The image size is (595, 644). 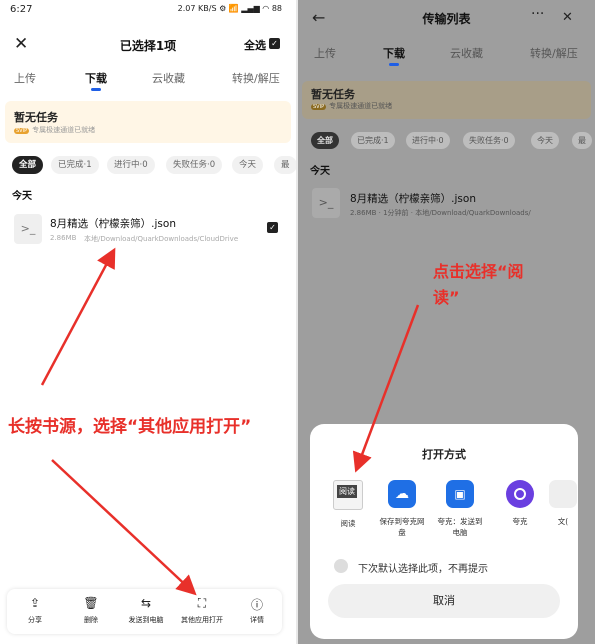 What do you see at coordinates (21, 9) in the screenshot?
I see `status-time: 6:27` at bounding box center [21, 9].